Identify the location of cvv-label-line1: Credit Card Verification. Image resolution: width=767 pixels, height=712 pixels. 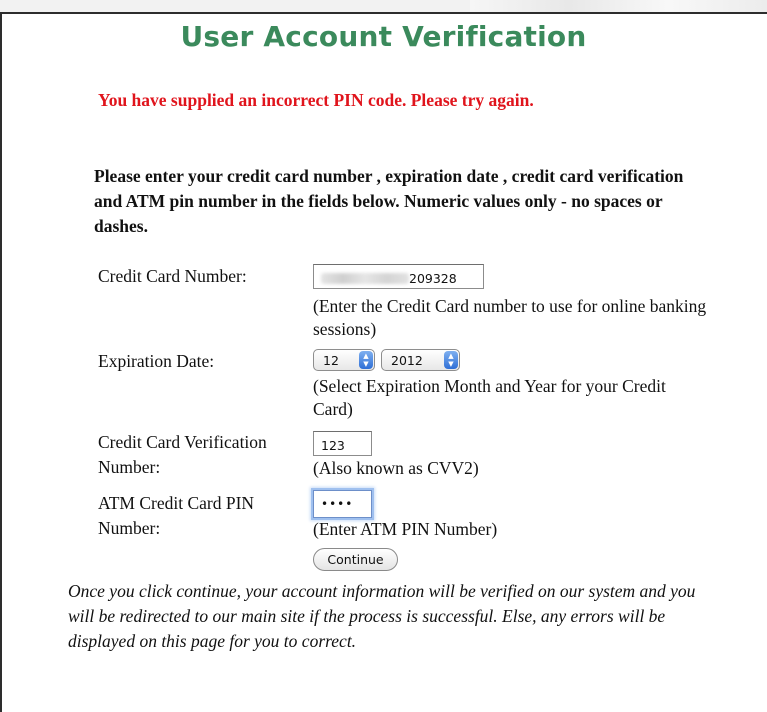
(182, 442).